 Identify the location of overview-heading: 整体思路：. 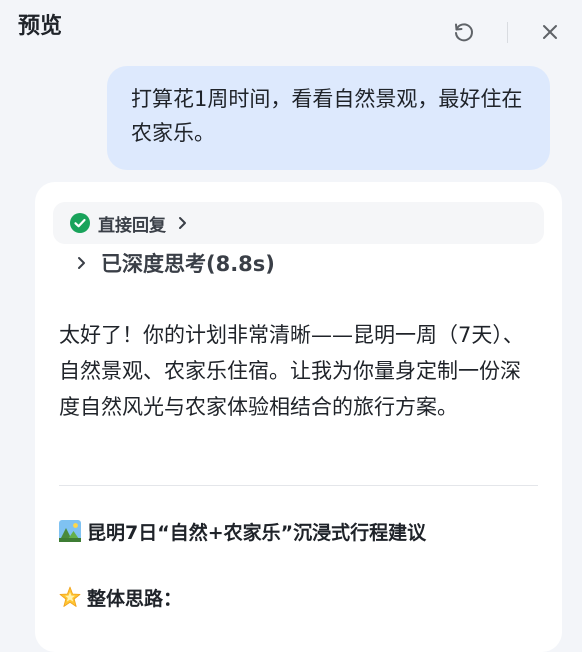
(120, 597).